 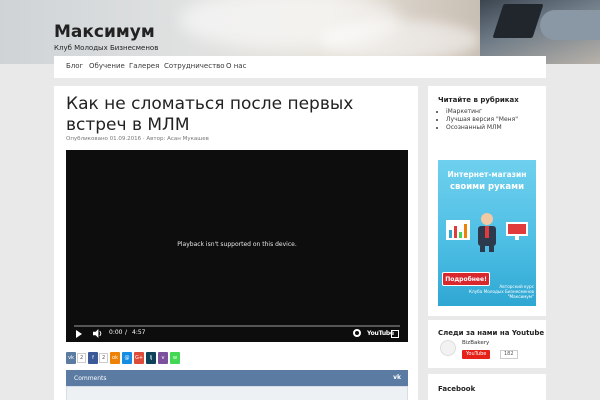 I want to click on video-time-current: 0:00, so click(x=116, y=332).